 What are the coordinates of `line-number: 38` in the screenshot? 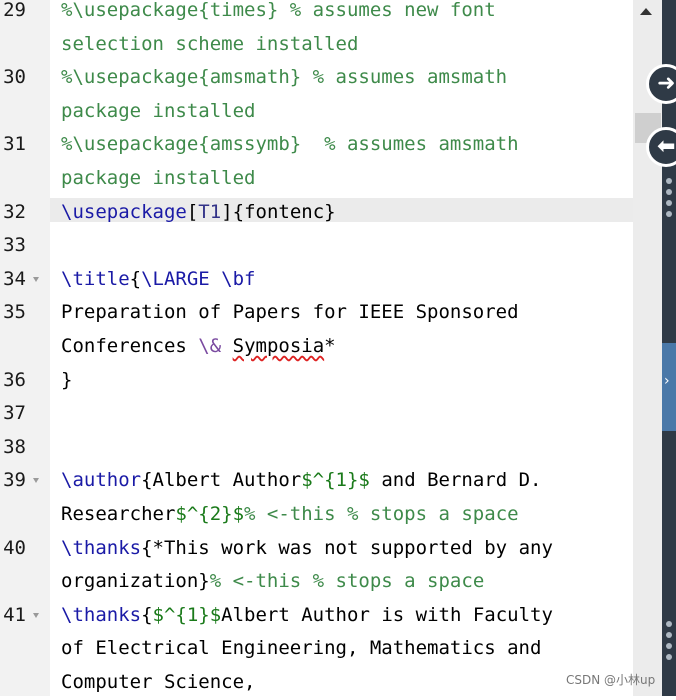 It's located at (14, 446).